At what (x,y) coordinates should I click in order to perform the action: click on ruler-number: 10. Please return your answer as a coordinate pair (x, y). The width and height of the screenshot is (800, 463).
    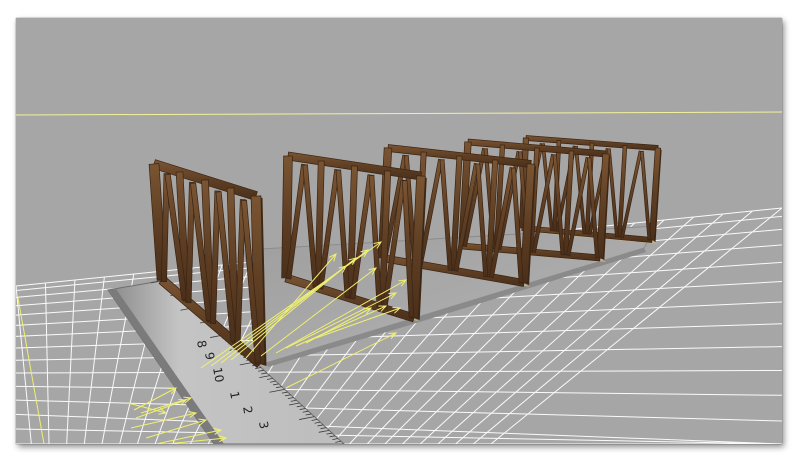
    Looking at the image, I should click on (218, 374).